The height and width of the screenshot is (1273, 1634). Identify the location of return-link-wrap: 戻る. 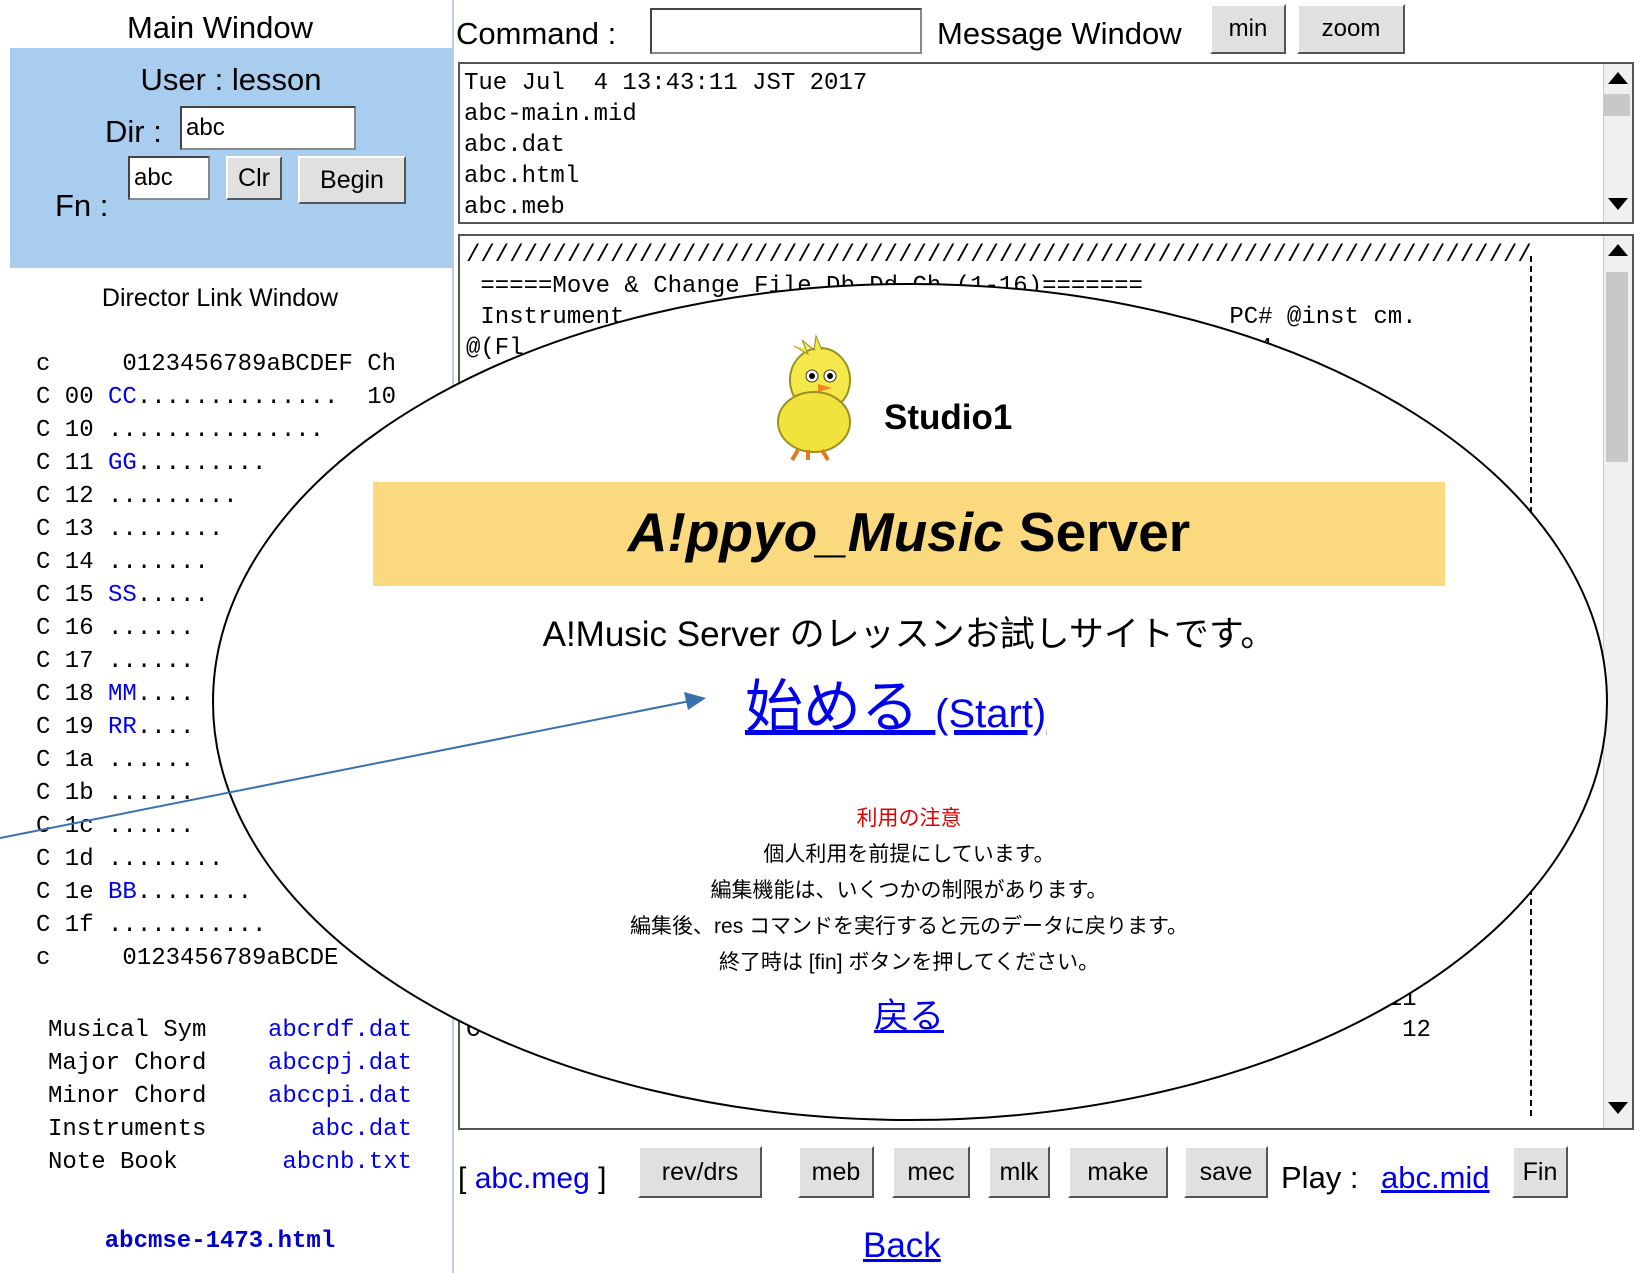
(909, 1013).